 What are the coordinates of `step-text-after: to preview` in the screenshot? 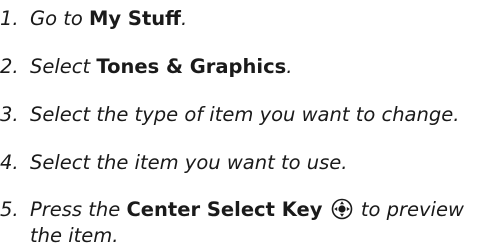 It's located at (412, 209).